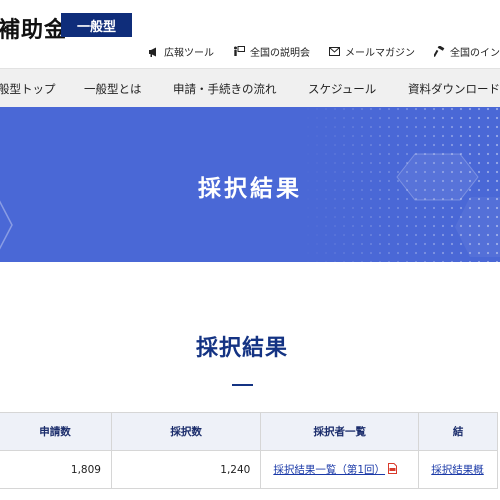  I want to click on adoptee-list-link: 採択結果一覧（第1回）, so click(329, 470).